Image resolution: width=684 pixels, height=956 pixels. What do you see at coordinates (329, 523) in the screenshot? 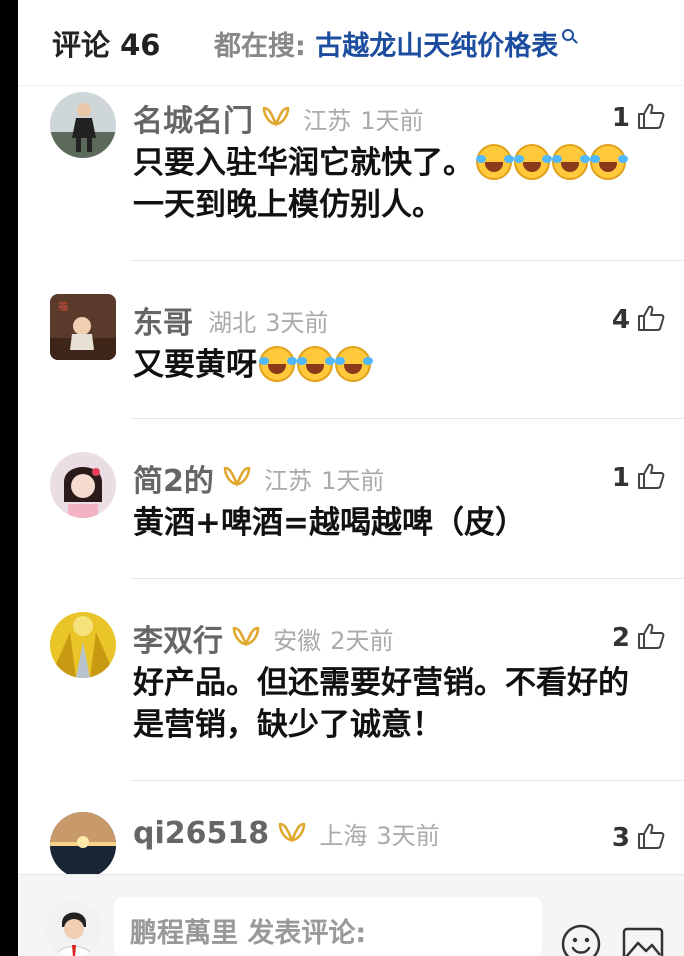
I see `comment-text-line1: 黄酒+啤酒=越喝越啤（皮）` at bounding box center [329, 523].